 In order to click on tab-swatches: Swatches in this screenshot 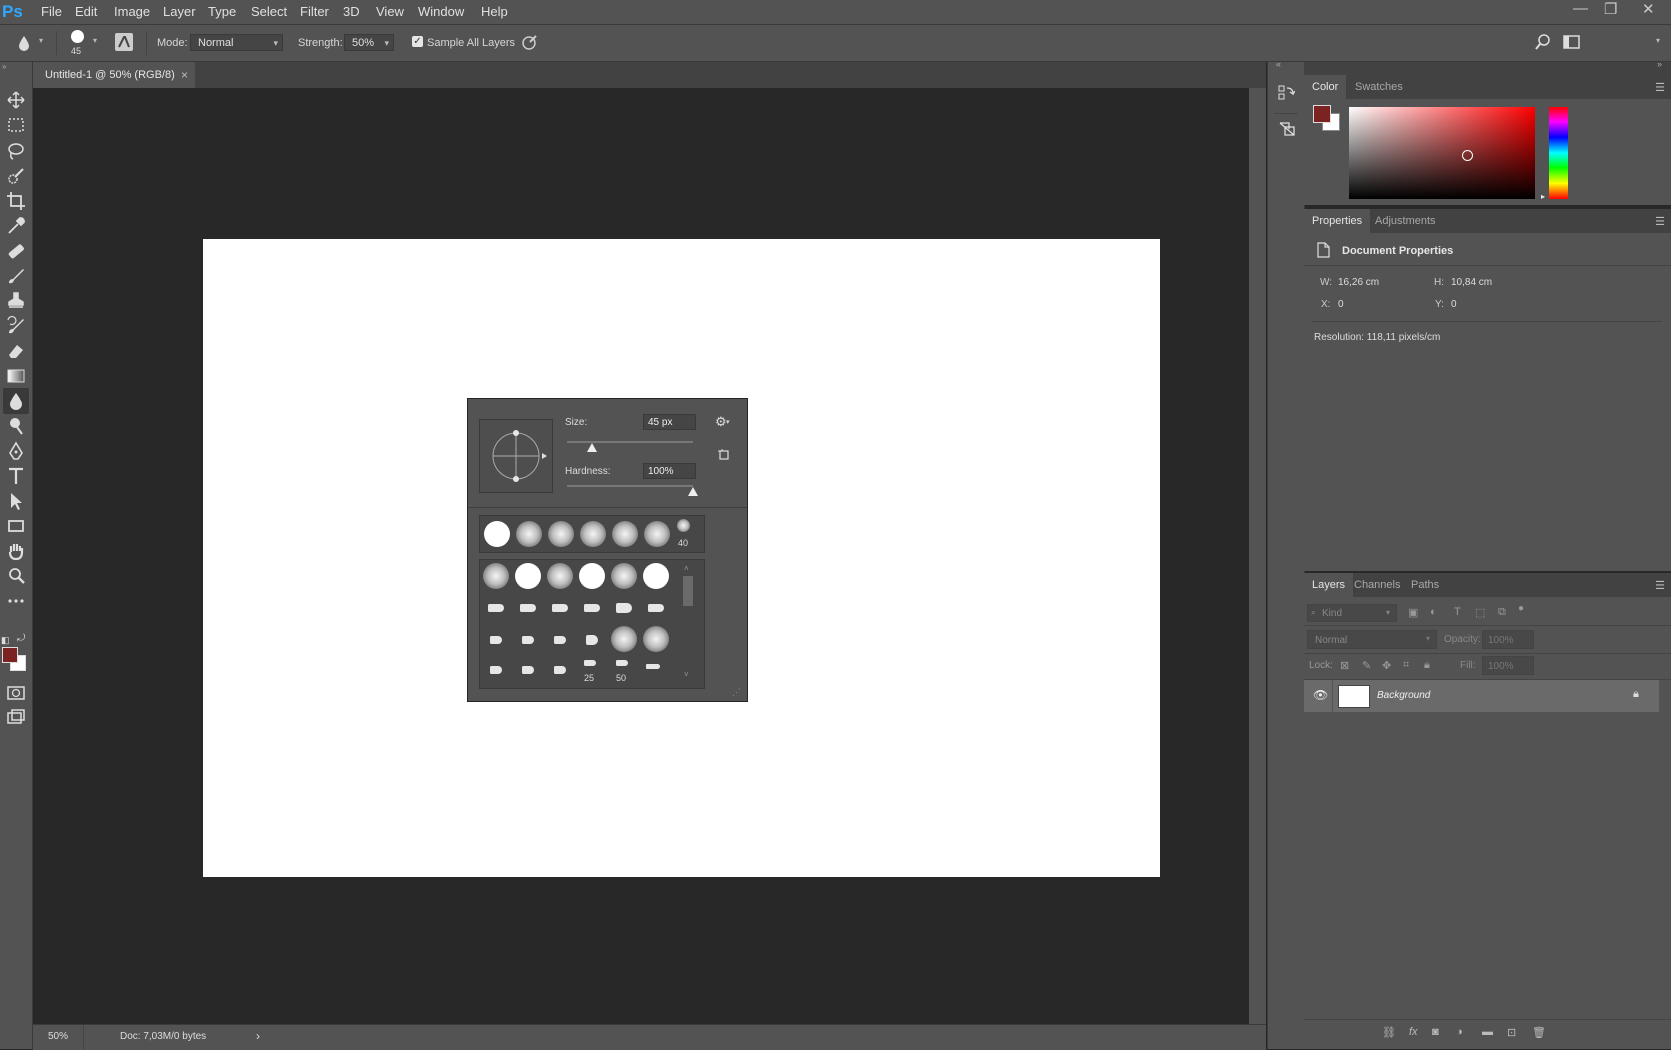, I will do `click(1379, 87)`.